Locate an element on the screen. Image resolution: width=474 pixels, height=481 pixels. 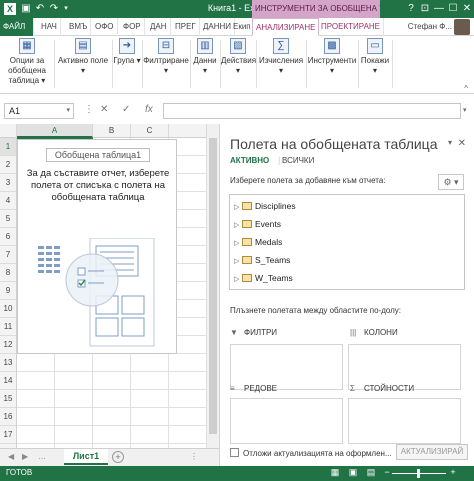
active-field-button: ▤ Активно поле ▾ is located at coordinates (83, 64).